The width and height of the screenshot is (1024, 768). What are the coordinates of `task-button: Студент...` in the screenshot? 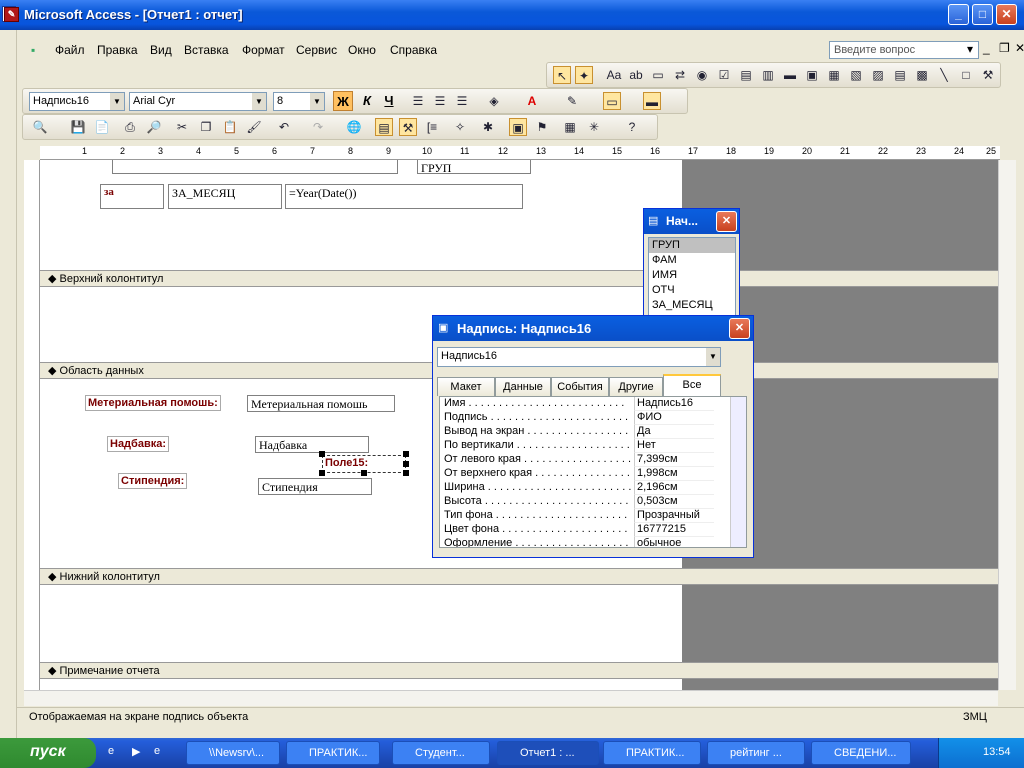 It's located at (441, 753).